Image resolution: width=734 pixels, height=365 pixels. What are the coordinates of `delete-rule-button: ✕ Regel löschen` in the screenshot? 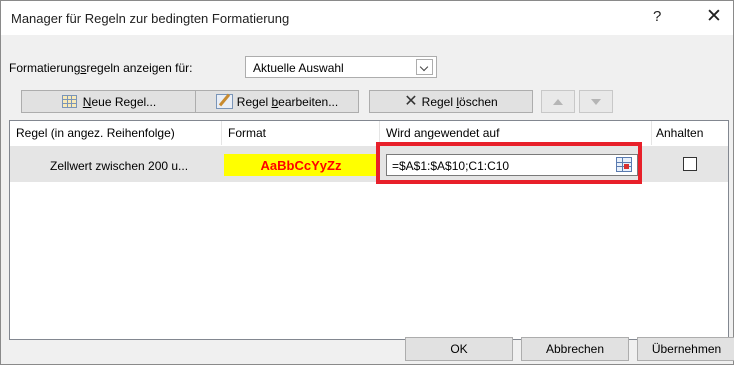 It's located at (451, 101).